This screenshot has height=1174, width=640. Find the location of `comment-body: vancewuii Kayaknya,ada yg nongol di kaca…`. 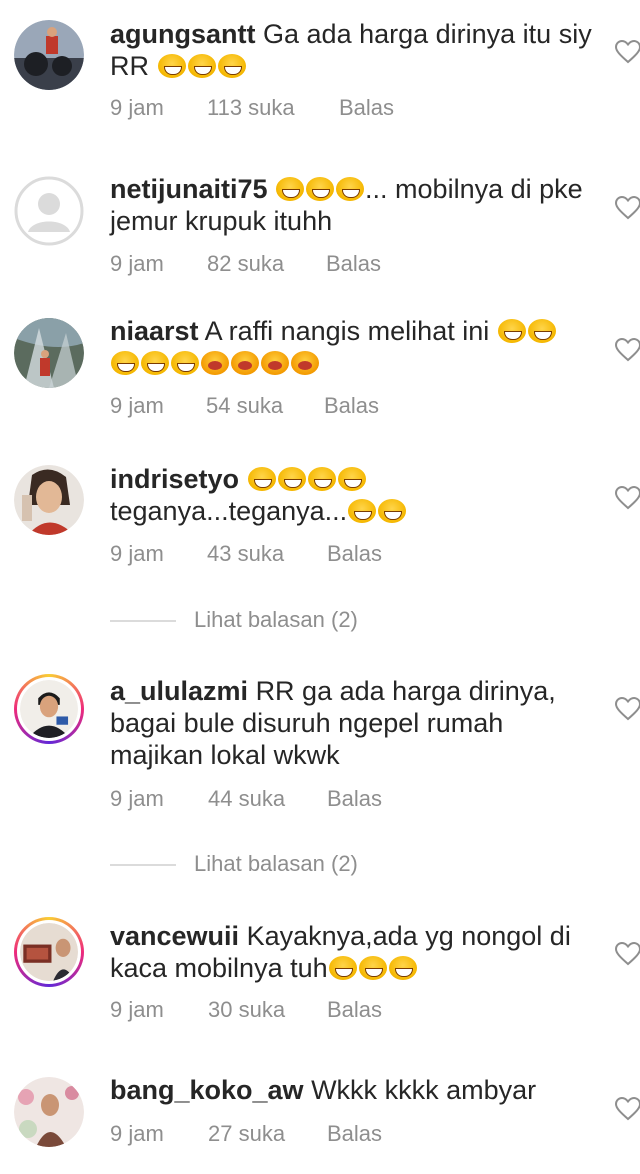

comment-body: vancewuii Kayaknya,ada yg nongol di kaca… is located at coordinates (357, 952).